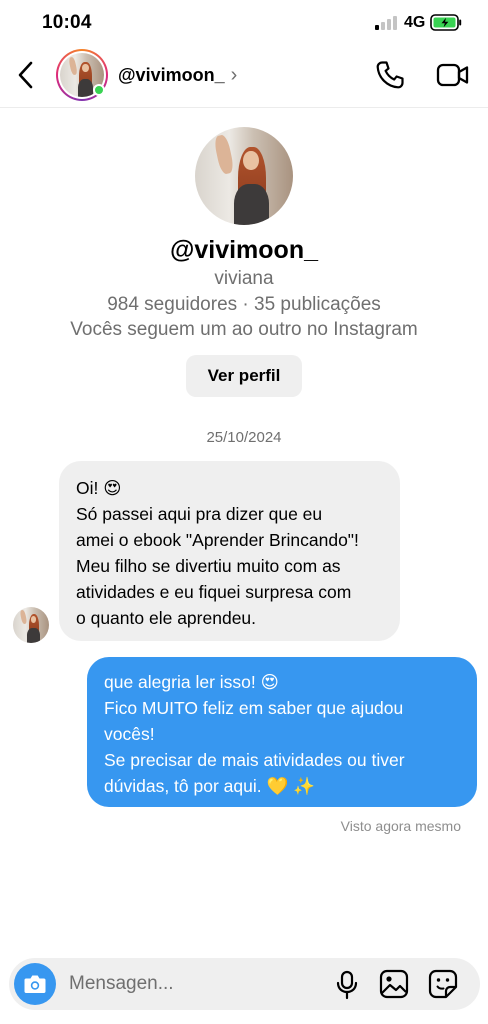  I want to click on message-line: o quanto ele aprendeu., so click(166, 618).